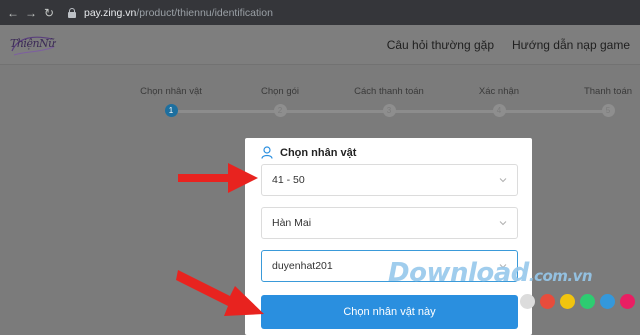 This screenshot has height=335, width=640. I want to click on faq-link: Câu hỏi thường gặp, so click(440, 45).